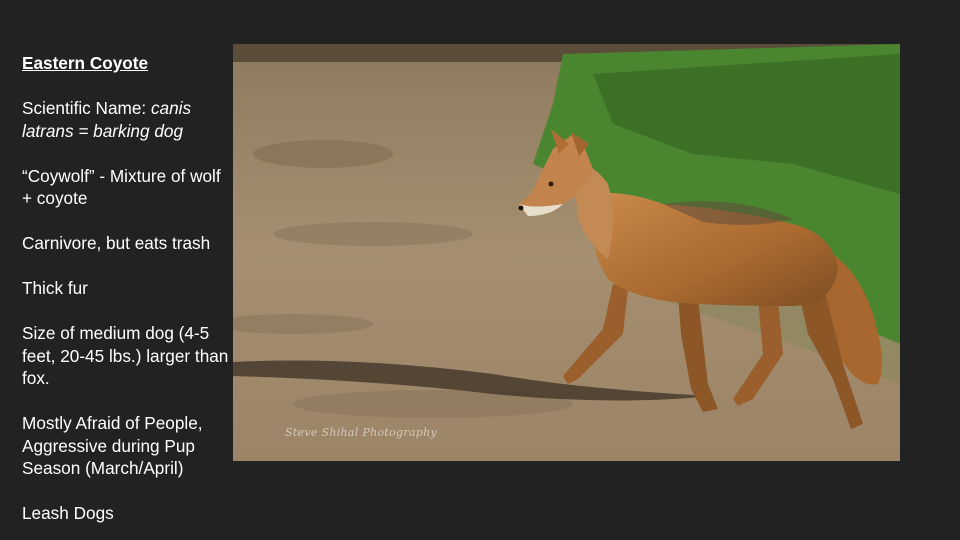  I want to click on coyote-nose, so click(521, 208).